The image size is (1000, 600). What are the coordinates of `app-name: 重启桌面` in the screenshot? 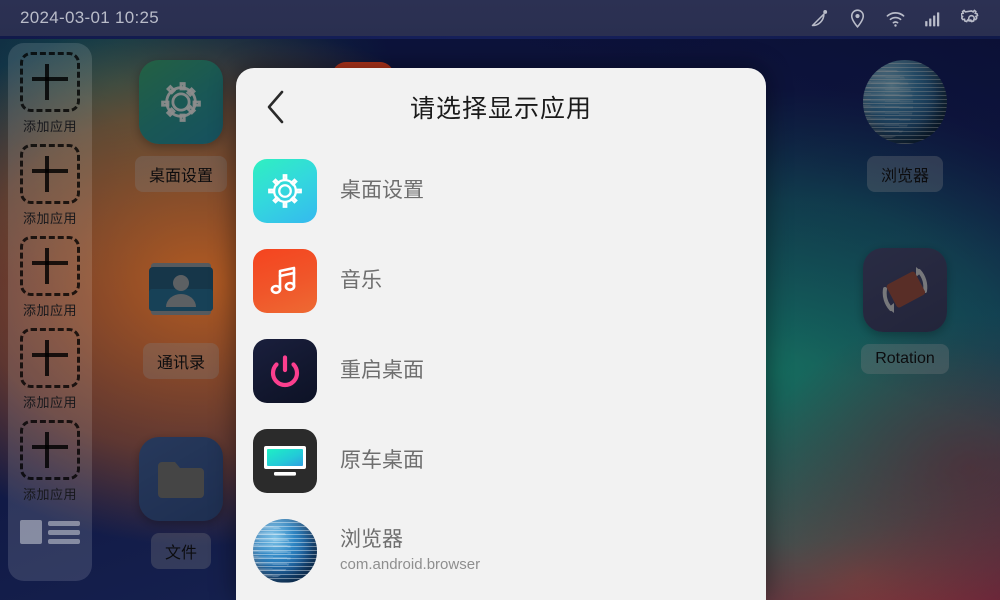 It's located at (382, 370).